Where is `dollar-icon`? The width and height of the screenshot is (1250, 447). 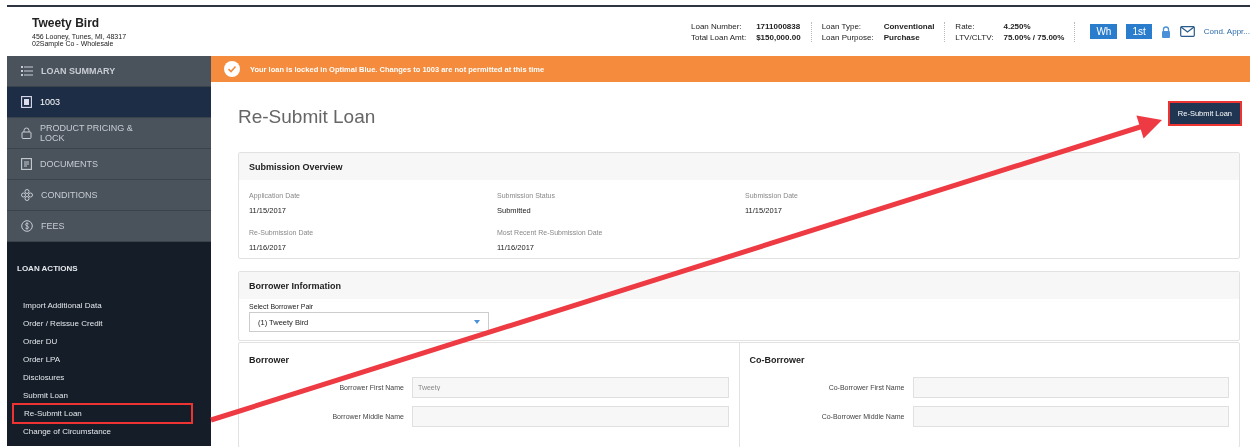 dollar-icon is located at coordinates (27, 226).